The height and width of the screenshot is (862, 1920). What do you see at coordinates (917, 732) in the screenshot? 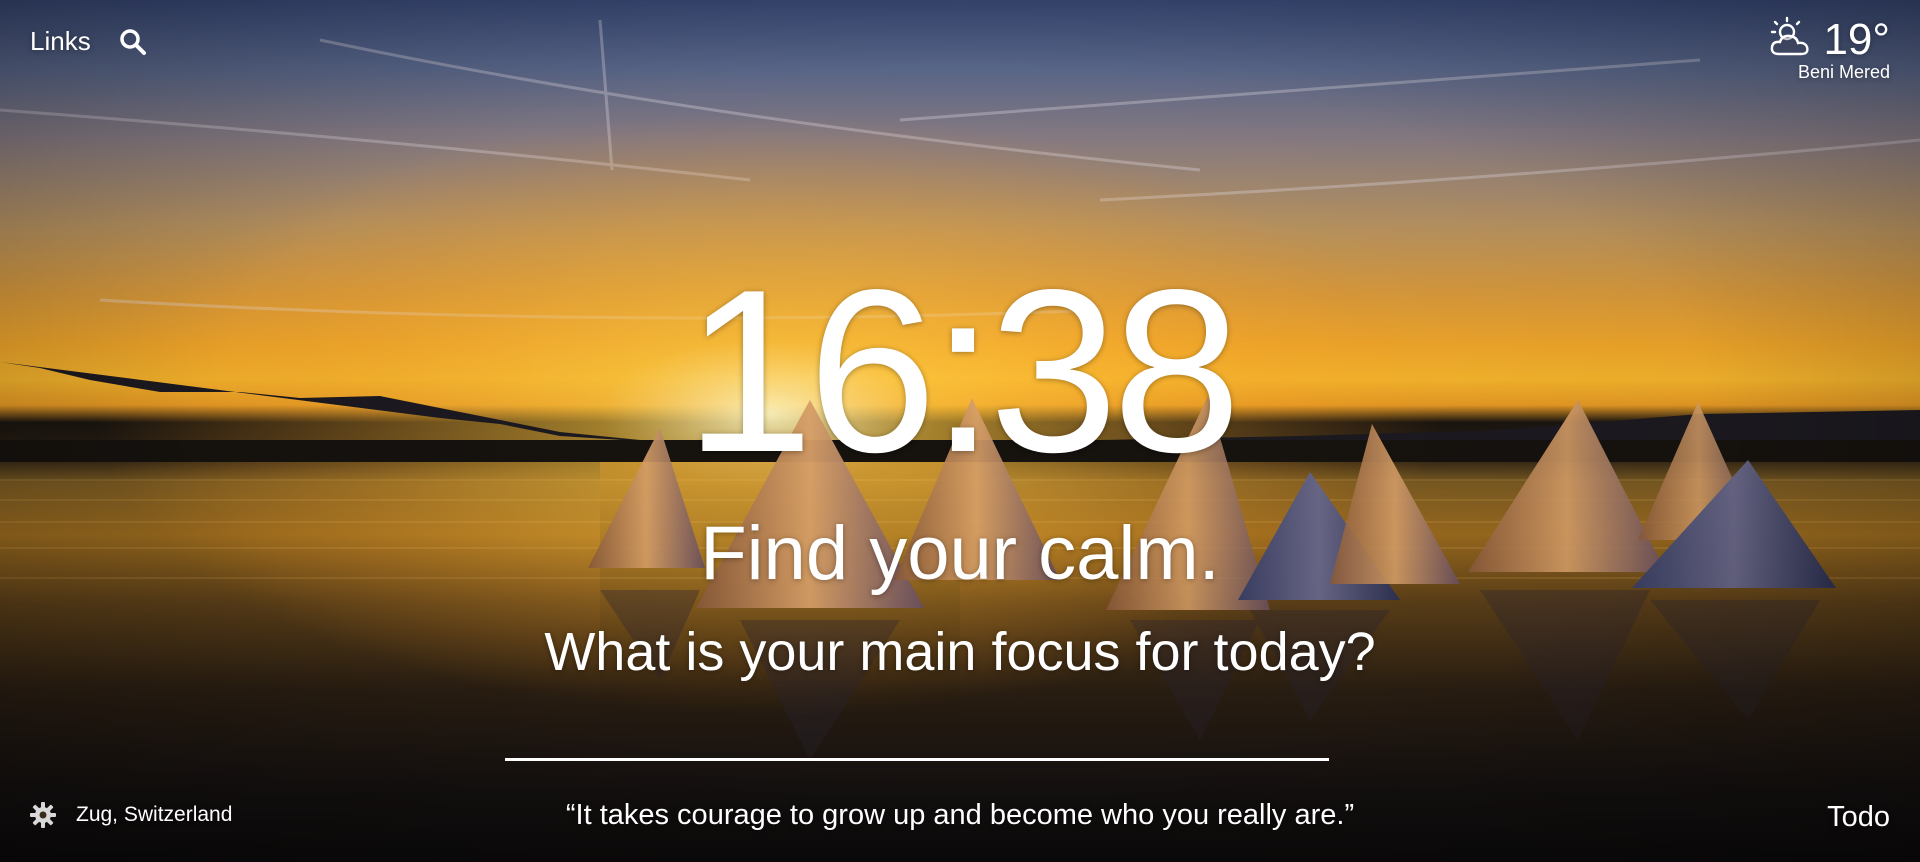
I see `focus-input` at bounding box center [917, 732].